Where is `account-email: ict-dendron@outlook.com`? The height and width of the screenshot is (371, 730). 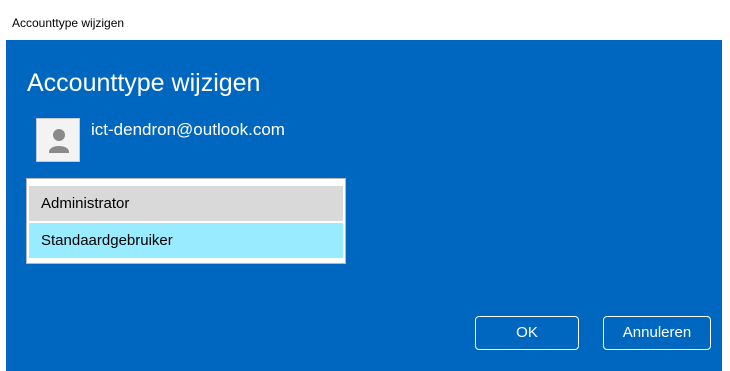 account-email: ict-dendron@outlook.com is located at coordinates (188, 129).